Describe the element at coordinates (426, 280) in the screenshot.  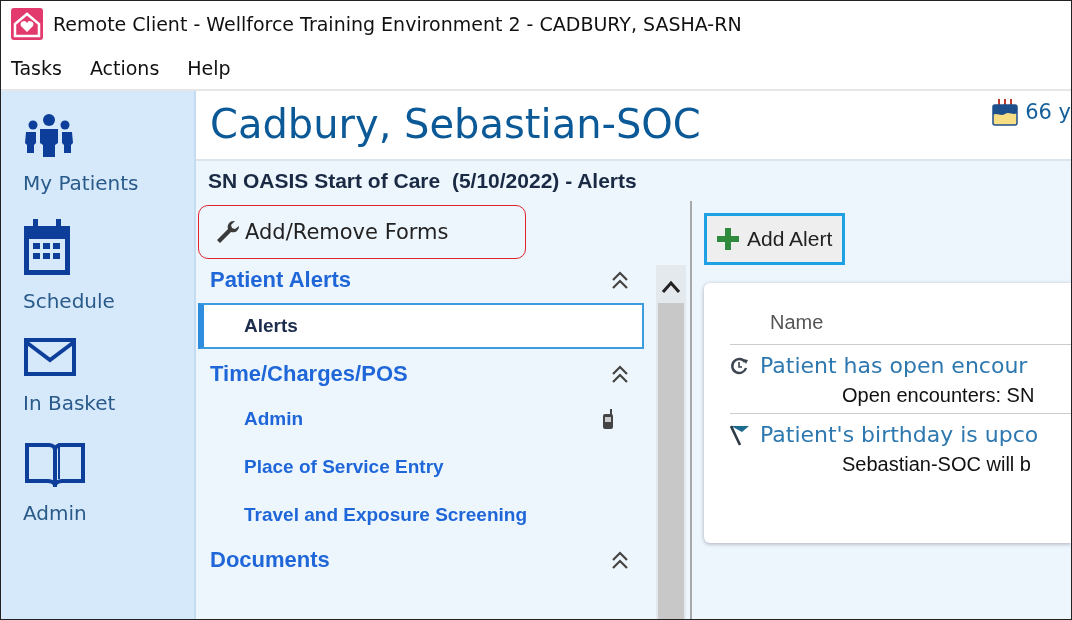
I see `section-header: Patient Alerts` at that location.